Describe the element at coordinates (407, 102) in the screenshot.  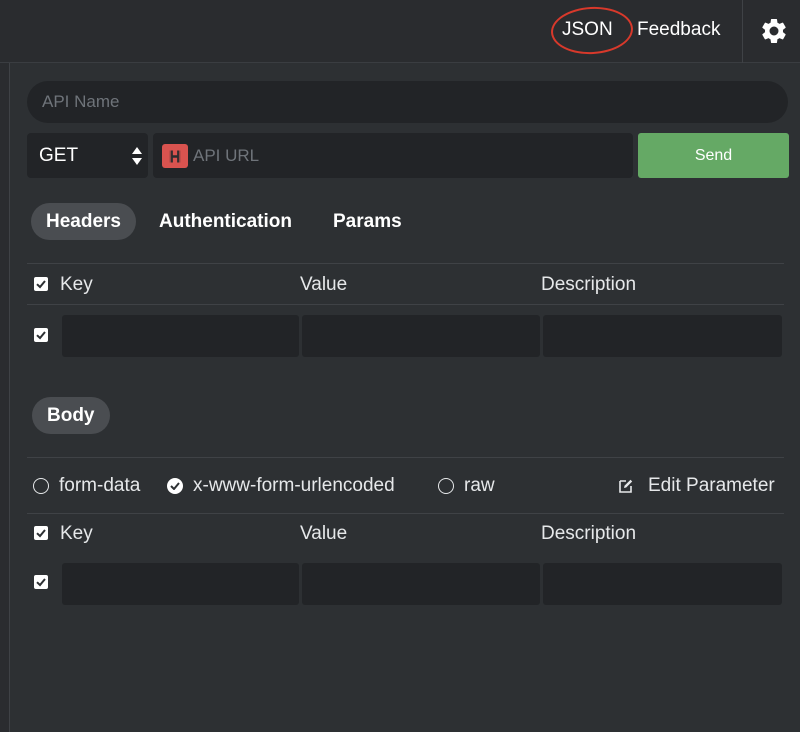
I see `api-name-input` at that location.